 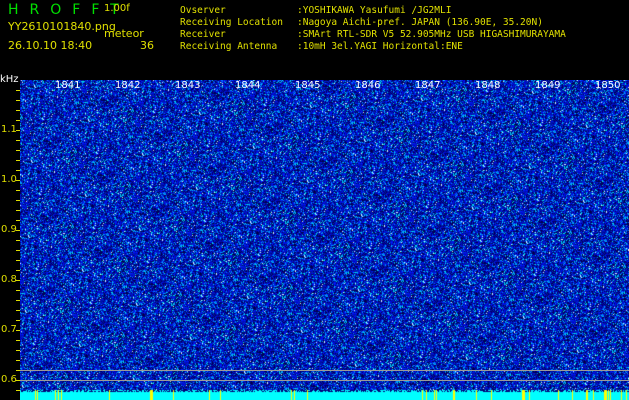 I want to click on time-tick-label: 1841, so click(x=68, y=85).